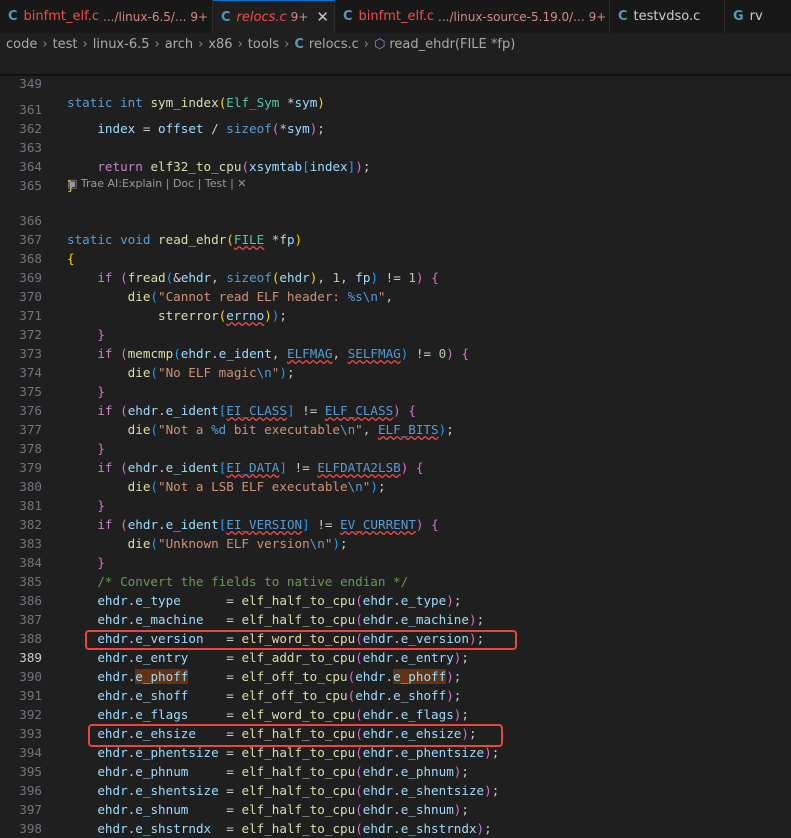  I want to click on code-line: 367 {, so click(395, 238).